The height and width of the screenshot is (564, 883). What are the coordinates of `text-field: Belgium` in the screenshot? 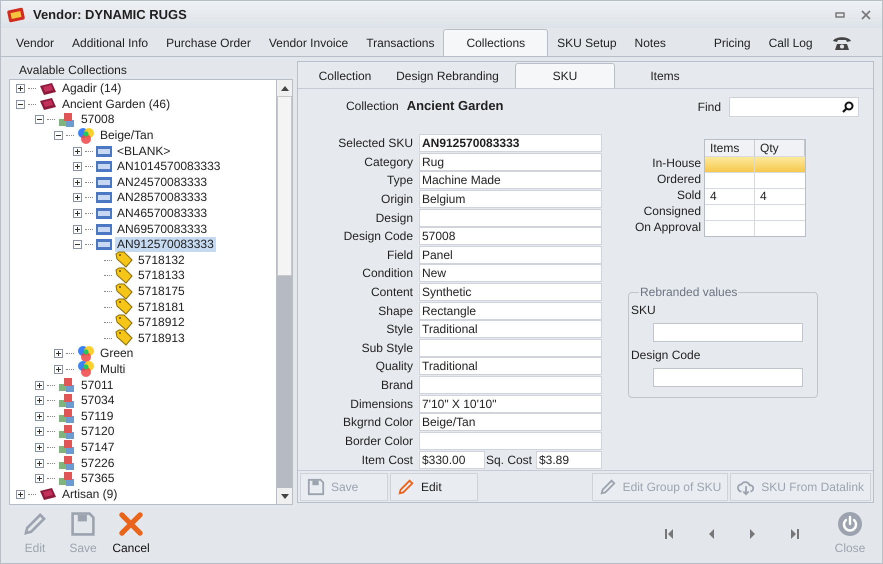 It's located at (510, 199).